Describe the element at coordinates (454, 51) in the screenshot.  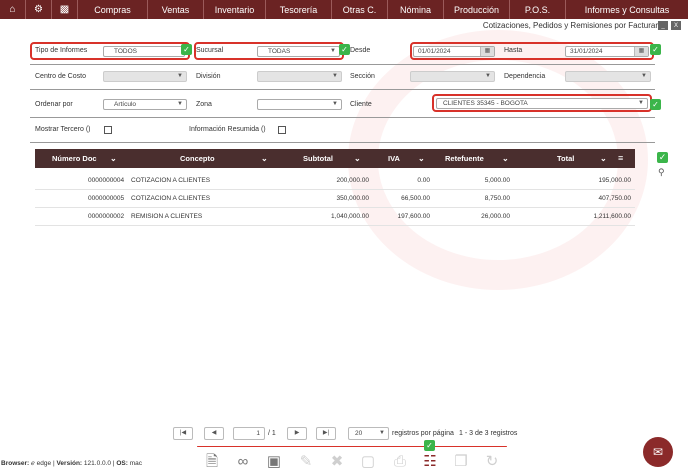
I see `desde-date-input: 01/01/2024 ▦` at that location.